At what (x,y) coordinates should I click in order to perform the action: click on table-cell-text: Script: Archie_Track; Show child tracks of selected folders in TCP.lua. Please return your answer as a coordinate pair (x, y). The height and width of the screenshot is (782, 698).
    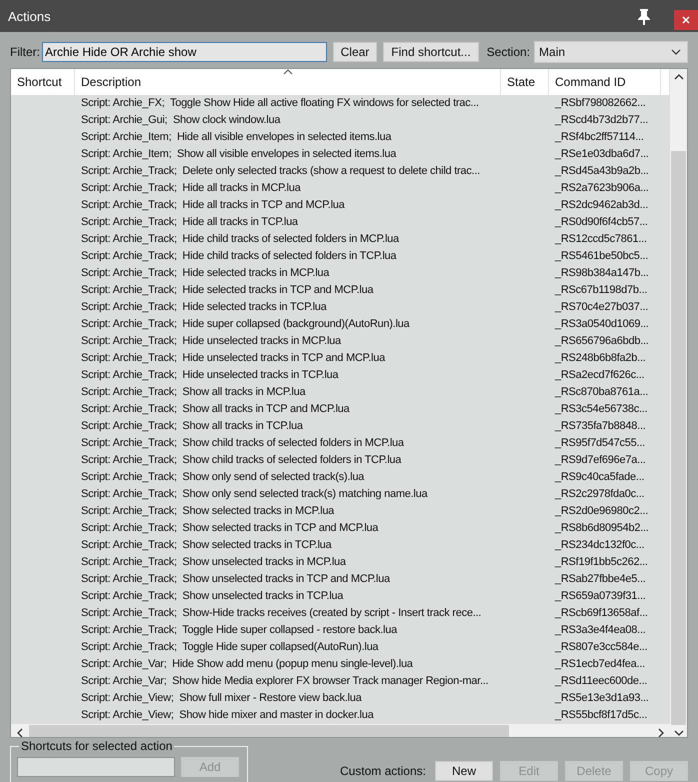
    Looking at the image, I should click on (241, 460).